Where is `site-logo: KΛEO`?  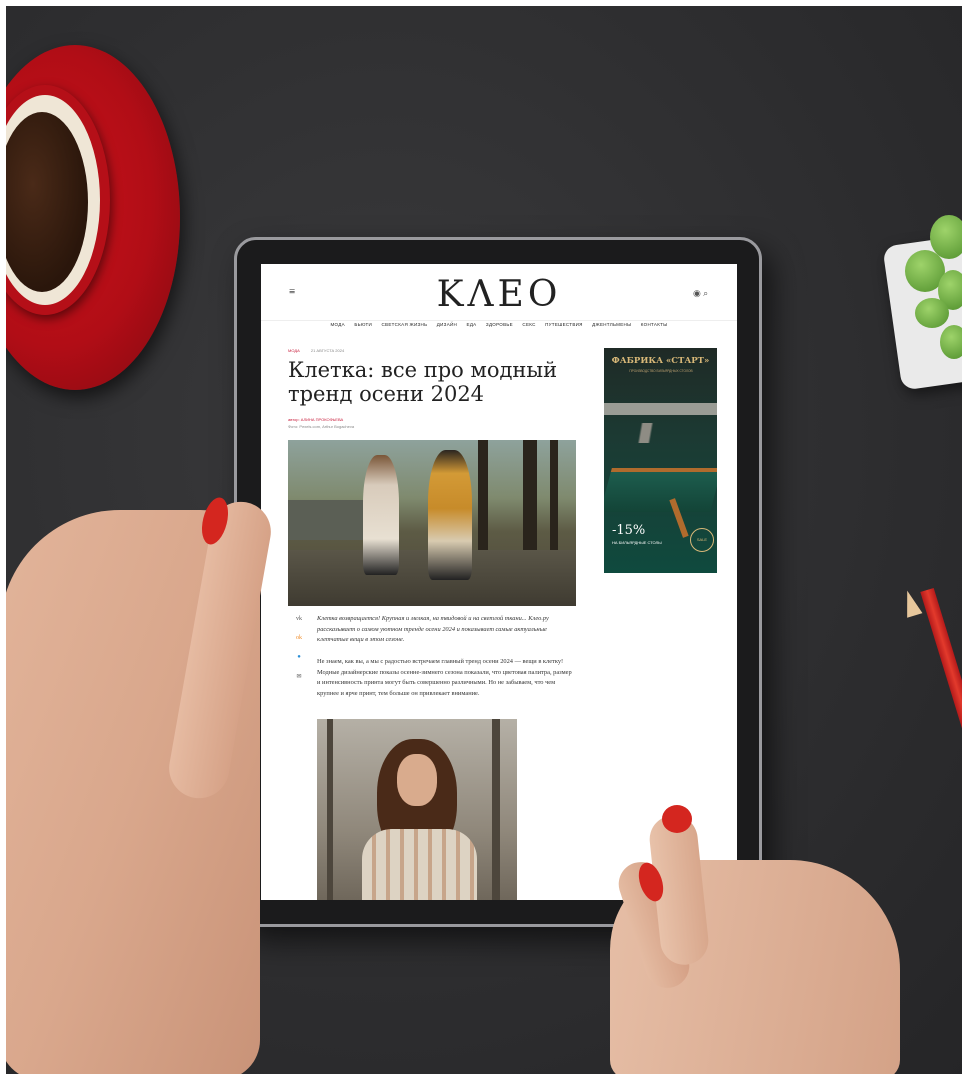 site-logo: KΛEO is located at coordinates (499, 294).